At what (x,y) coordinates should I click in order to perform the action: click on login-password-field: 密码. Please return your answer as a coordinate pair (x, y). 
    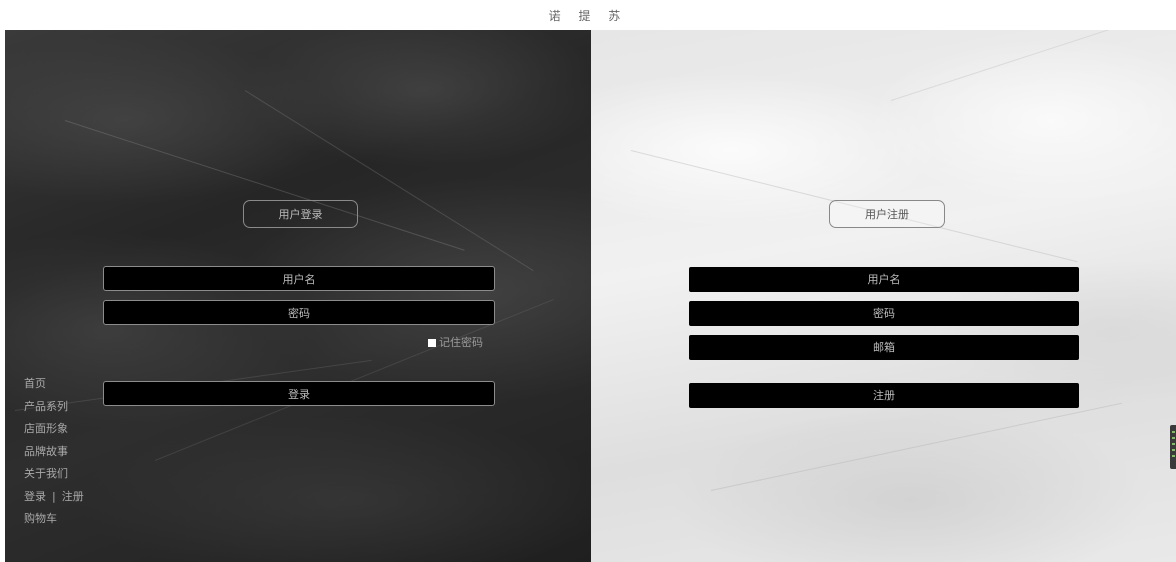
    Looking at the image, I should click on (299, 312).